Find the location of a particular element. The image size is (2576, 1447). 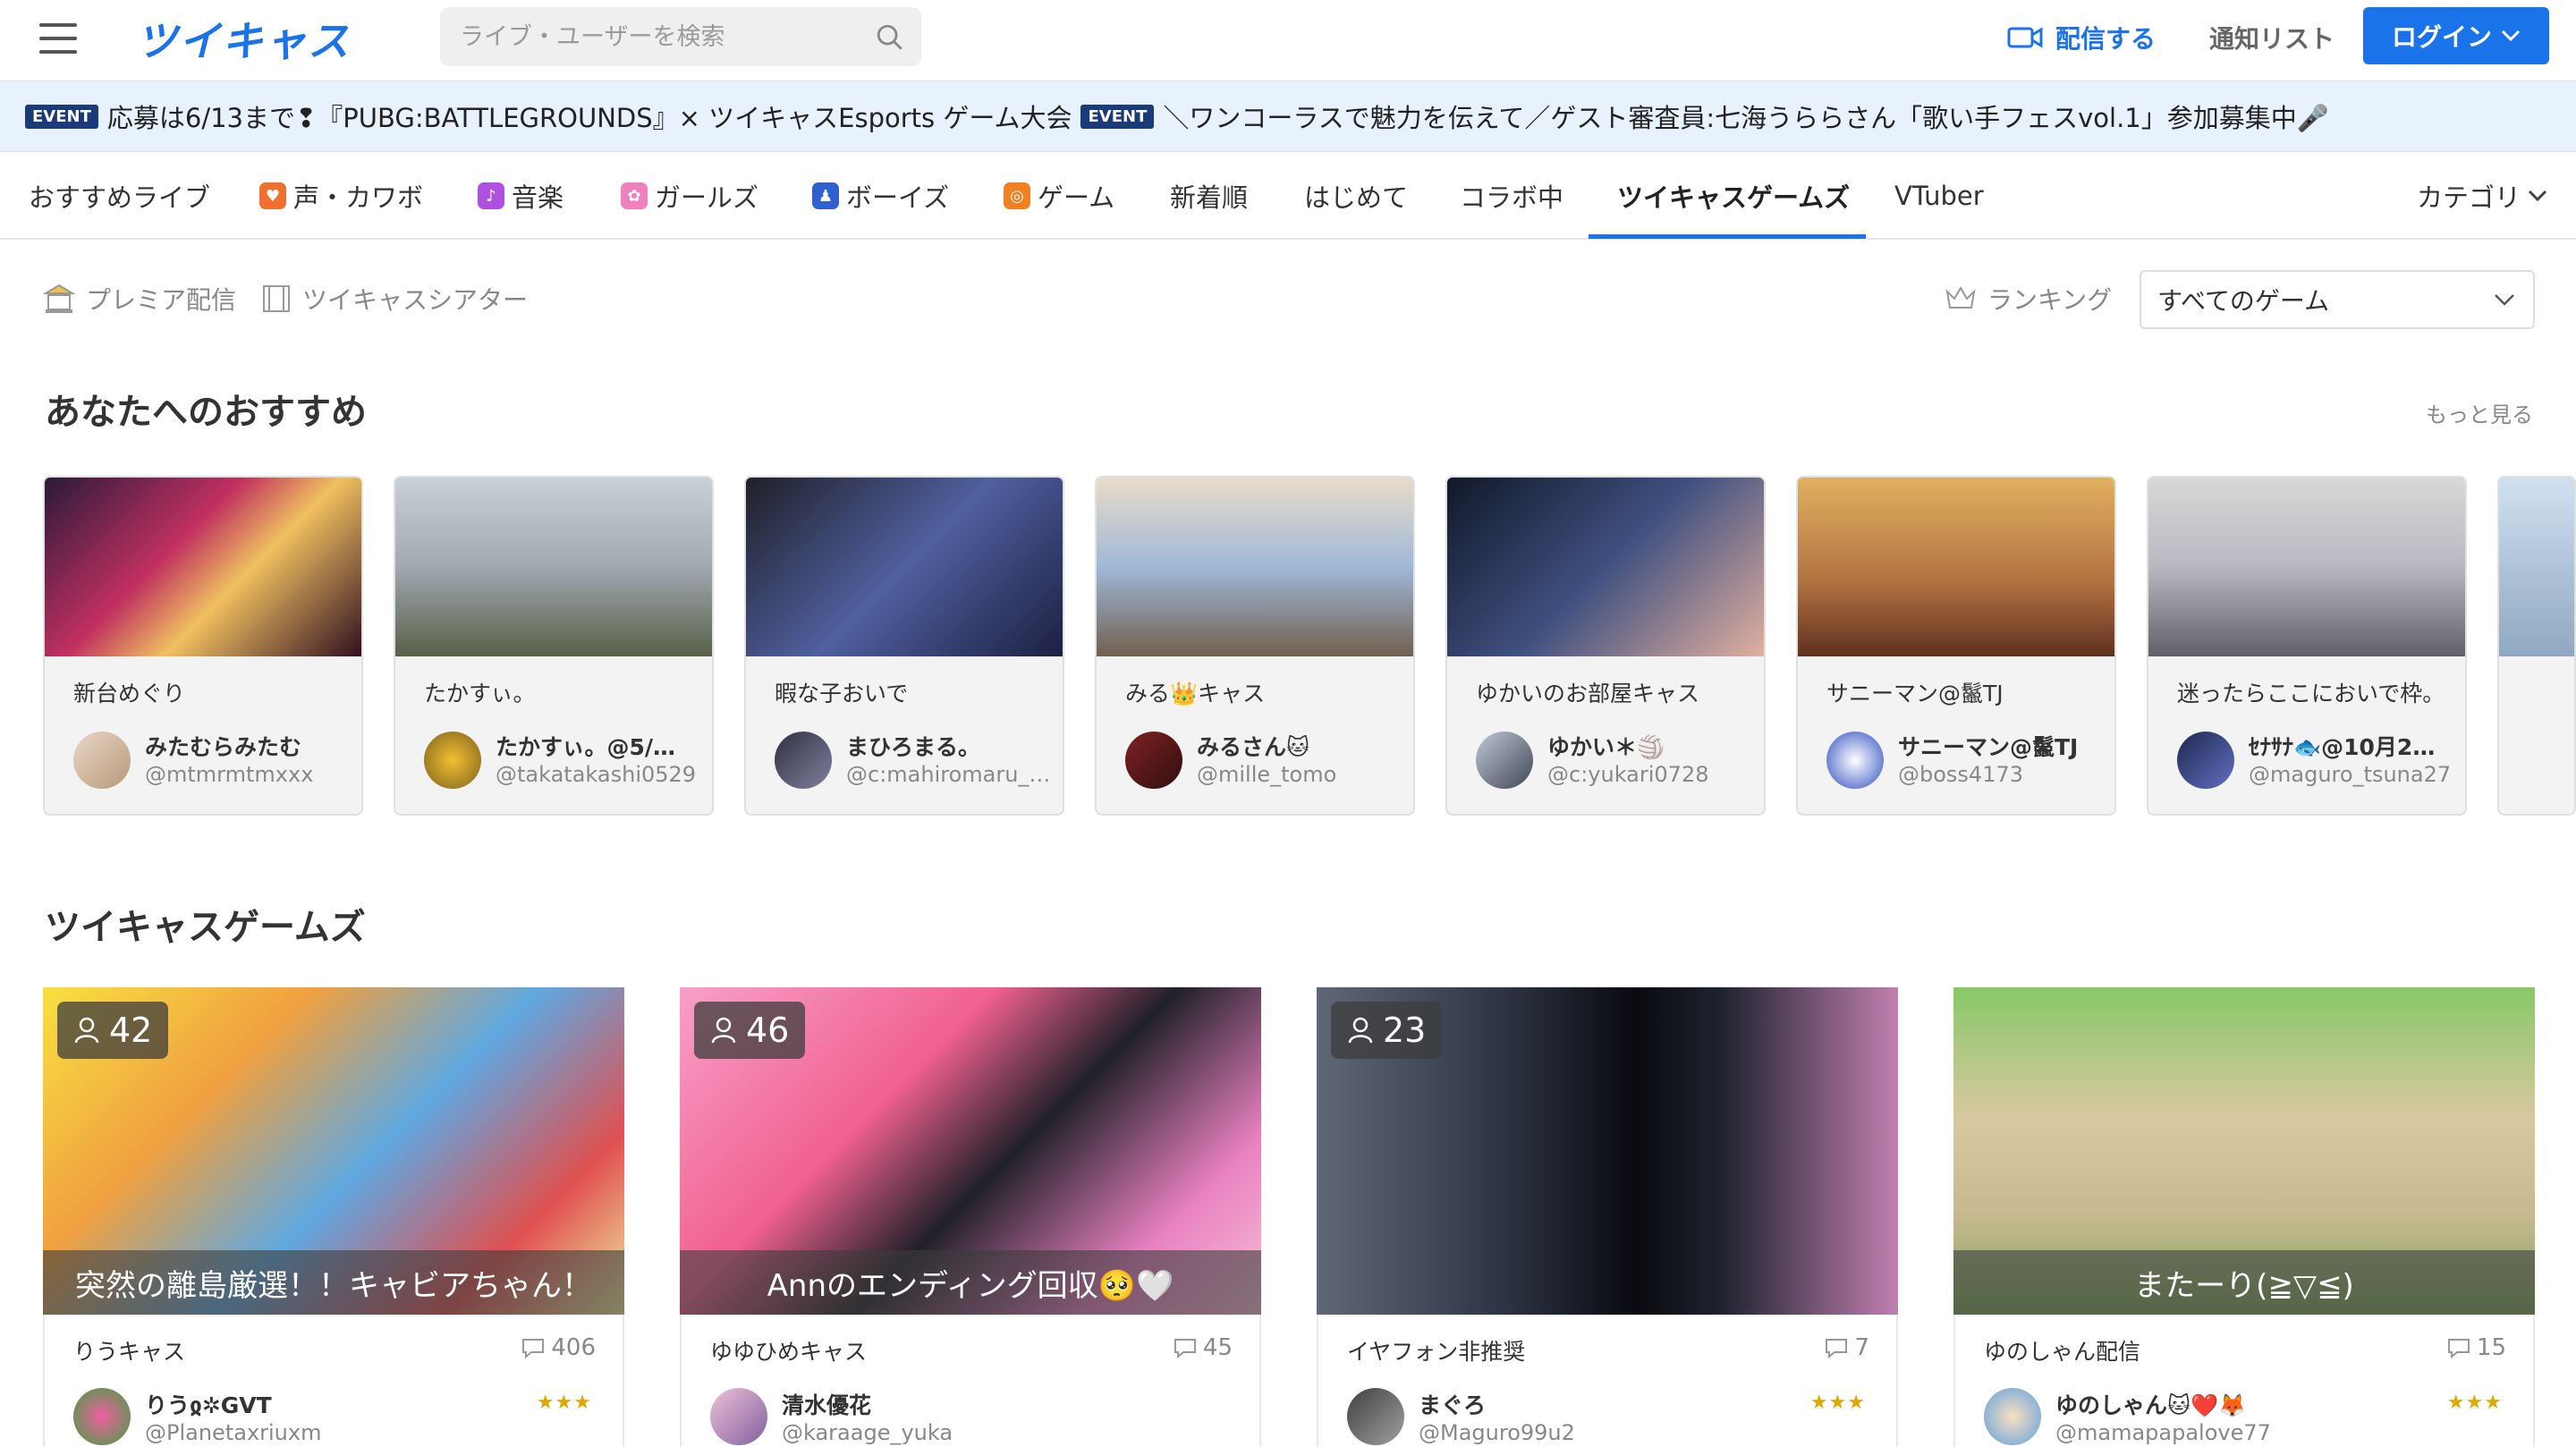

stream-title: ゆかいのお部屋キャス is located at coordinates (1588, 694).